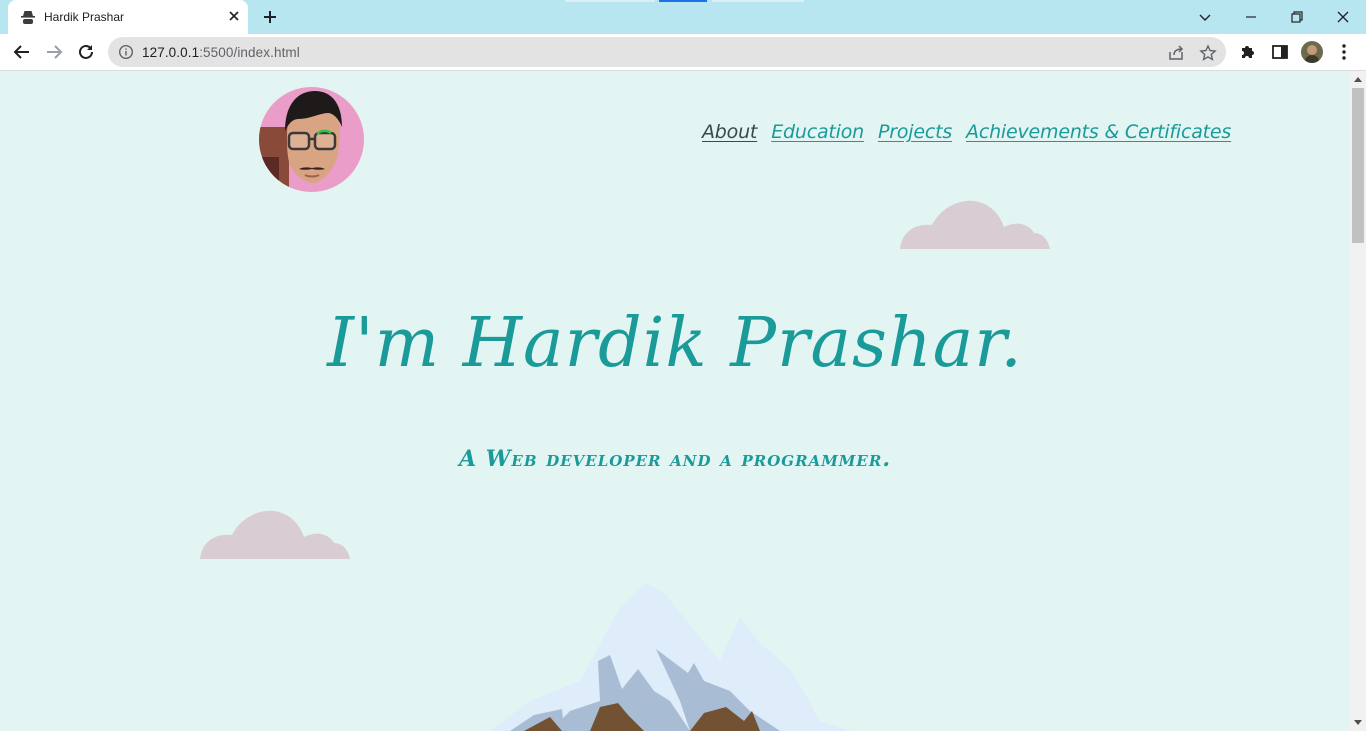  What do you see at coordinates (1176, 53) in the screenshot?
I see `share-icon` at bounding box center [1176, 53].